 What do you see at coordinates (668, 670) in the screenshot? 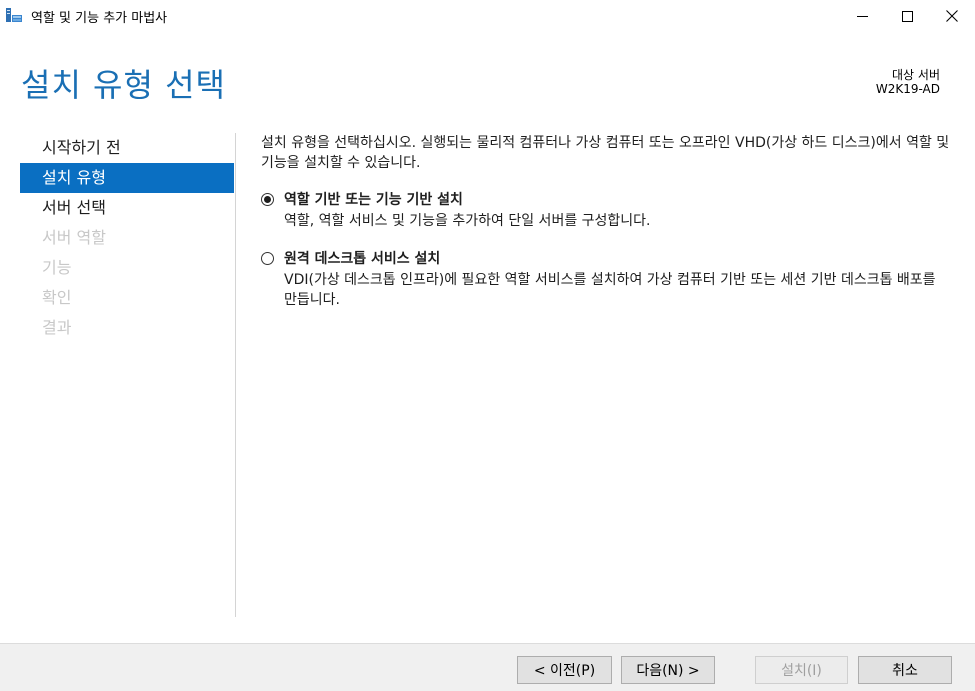
I see `next-button: 다음(N) >` at bounding box center [668, 670].